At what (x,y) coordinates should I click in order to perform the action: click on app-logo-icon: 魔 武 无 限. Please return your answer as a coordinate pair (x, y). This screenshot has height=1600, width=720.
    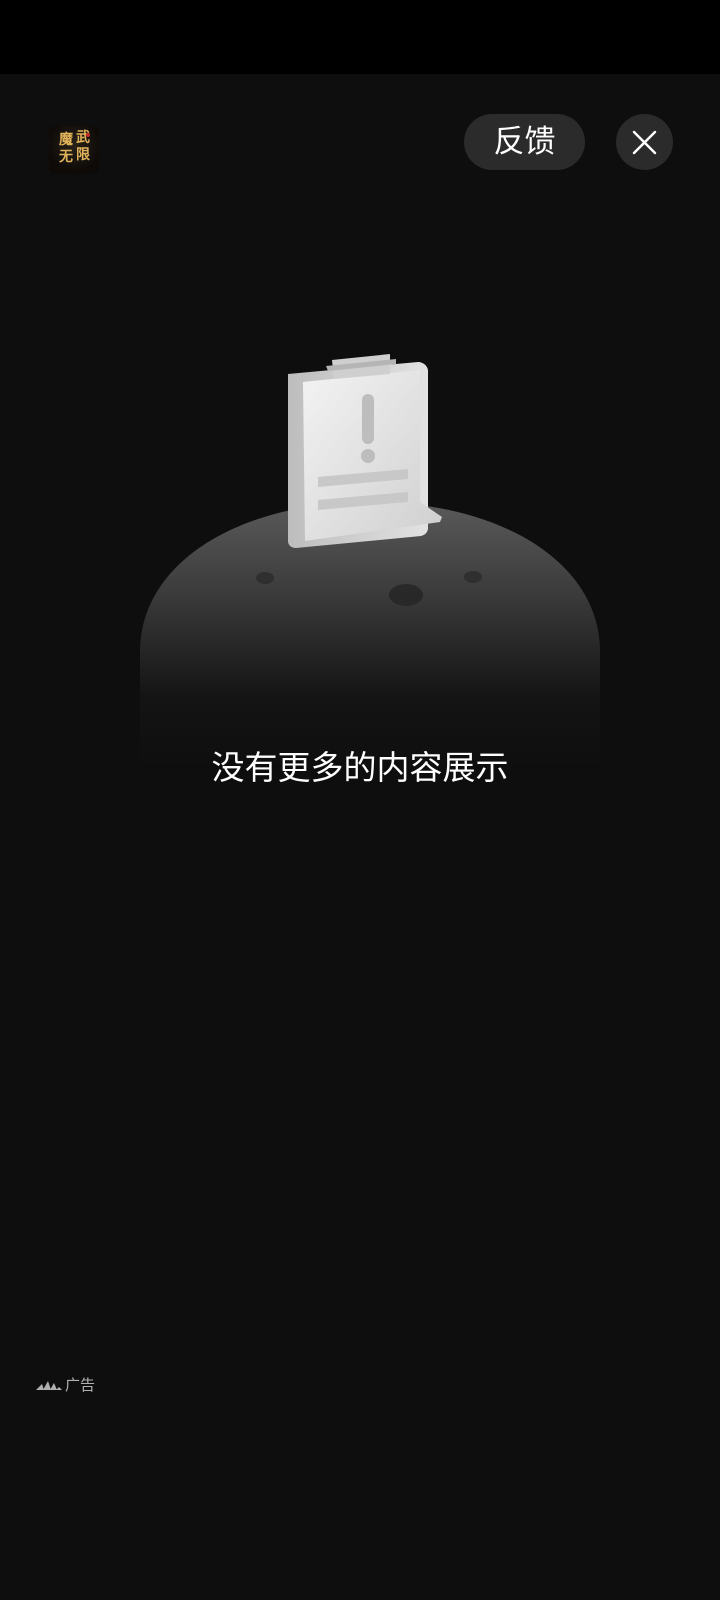
    Looking at the image, I should click on (74, 150).